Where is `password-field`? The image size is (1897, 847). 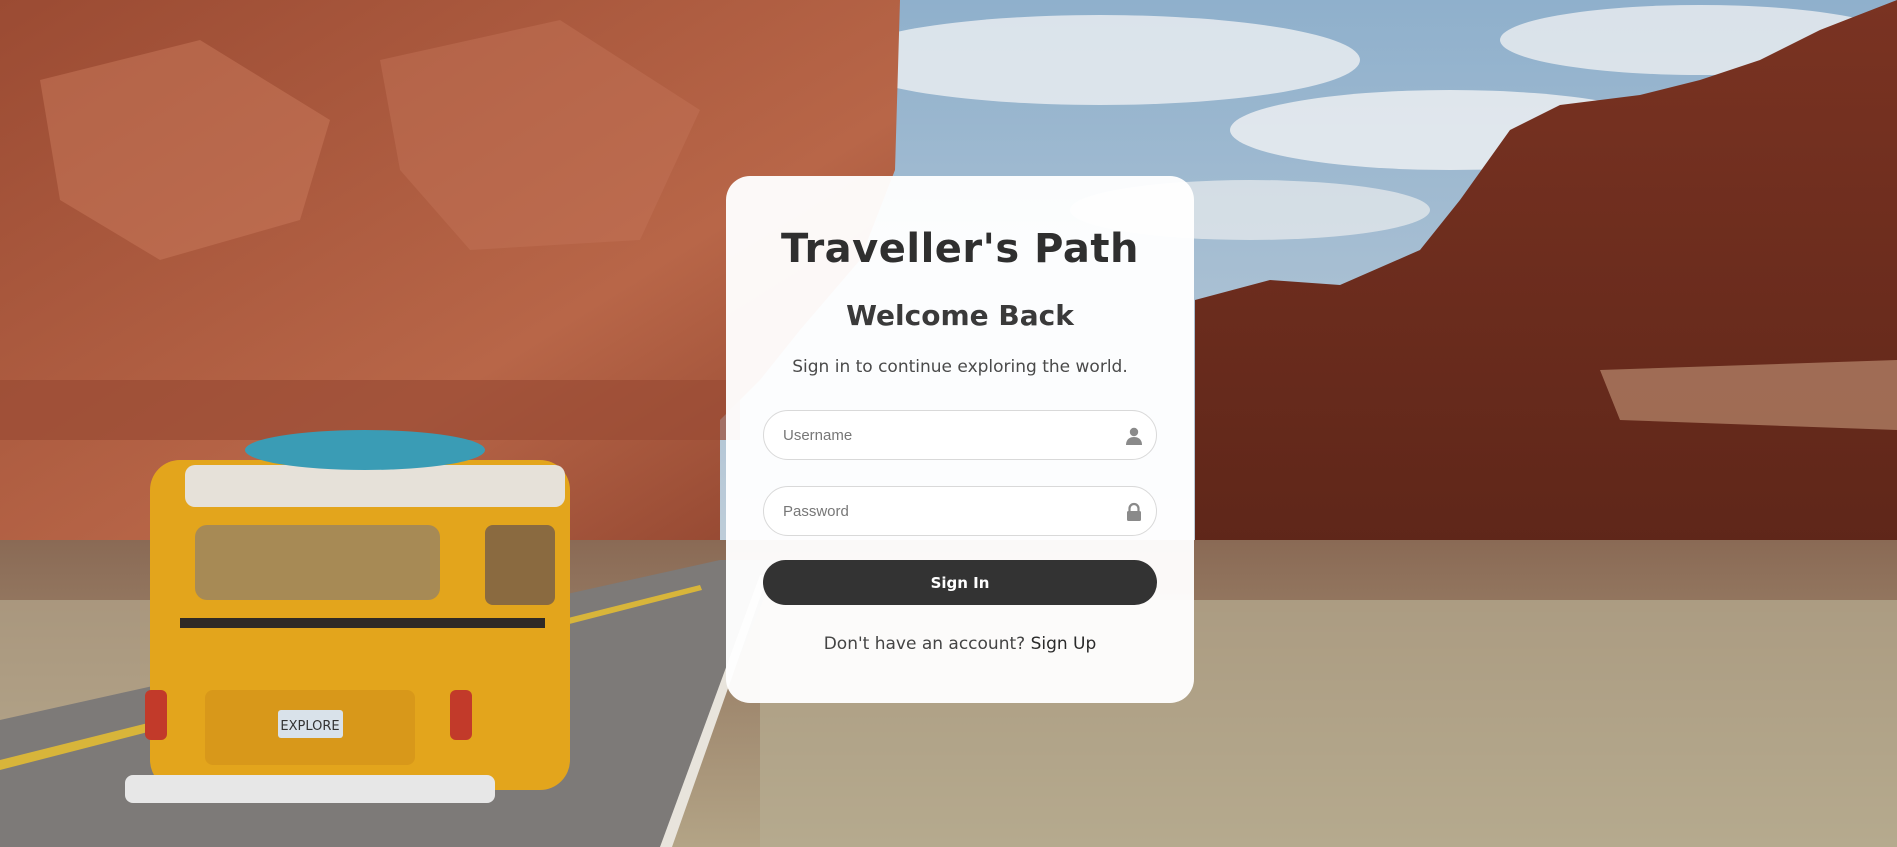
password-field is located at coordinates (960, 511).